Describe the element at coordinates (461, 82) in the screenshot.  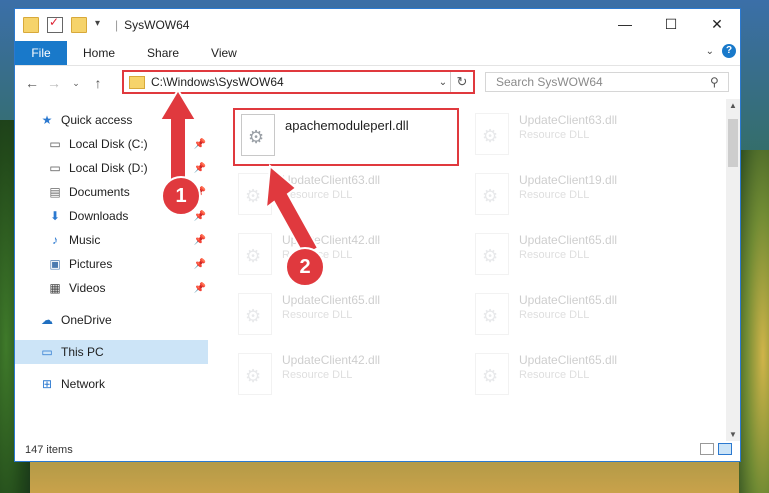
I see `refresh-button: ↻` at that location.